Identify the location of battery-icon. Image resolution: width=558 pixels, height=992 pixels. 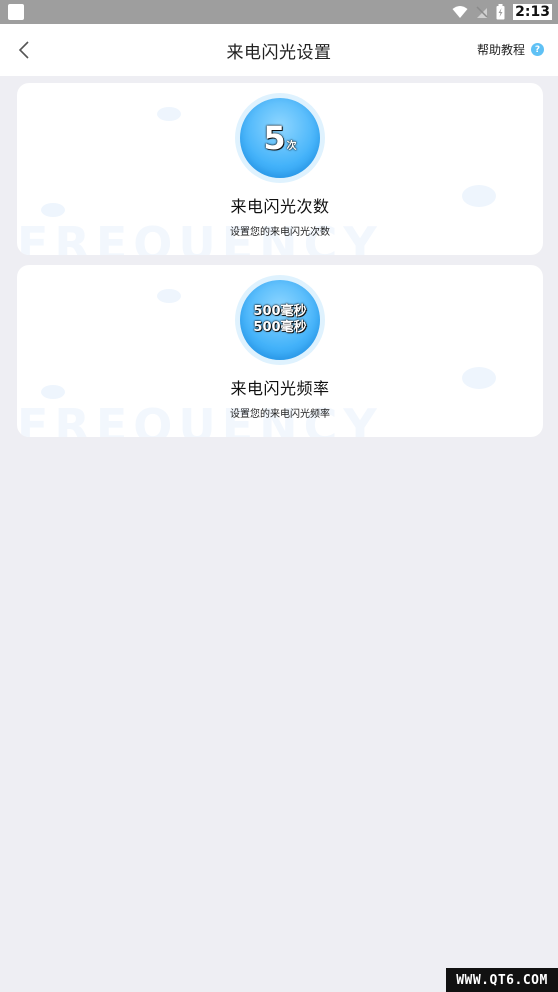
(500, 12).